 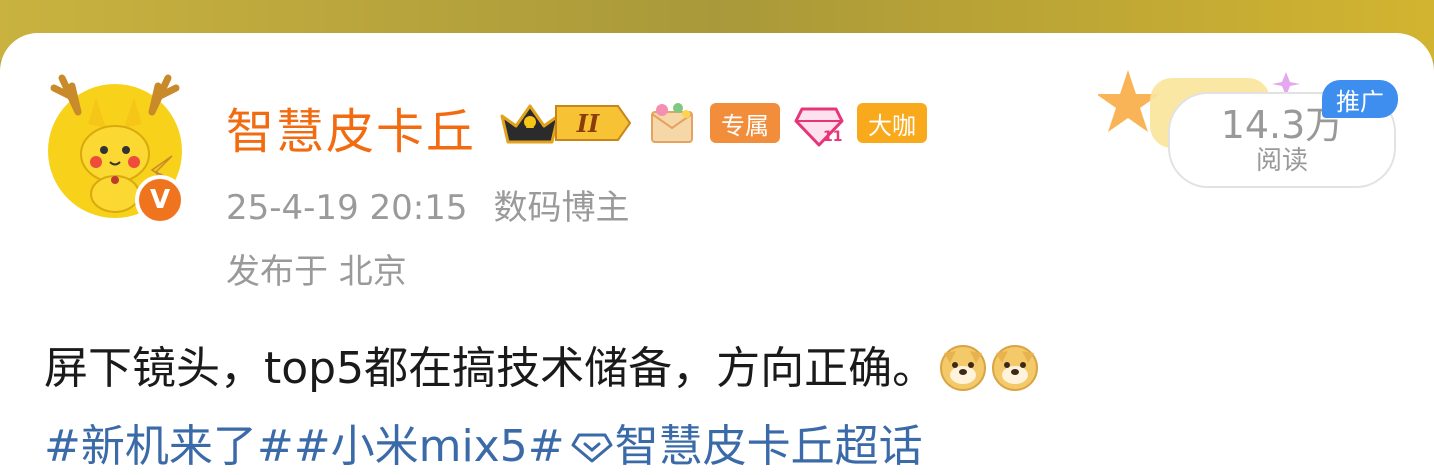 What do you see at coordinates (490, 368) in the screenshot?
I see `post-text: 屏下镜头，top5都在搞技术储备，方向正确。` at bounding box center [490, 368].